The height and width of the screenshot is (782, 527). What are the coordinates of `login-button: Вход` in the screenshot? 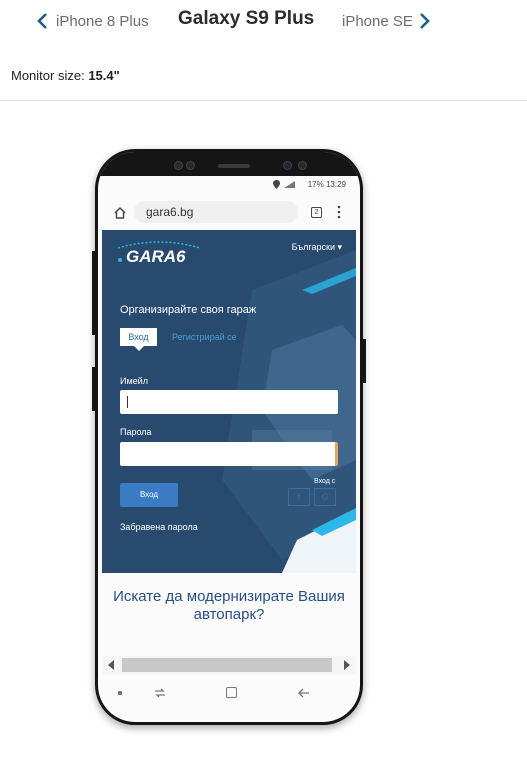 It's located at (149, 495).